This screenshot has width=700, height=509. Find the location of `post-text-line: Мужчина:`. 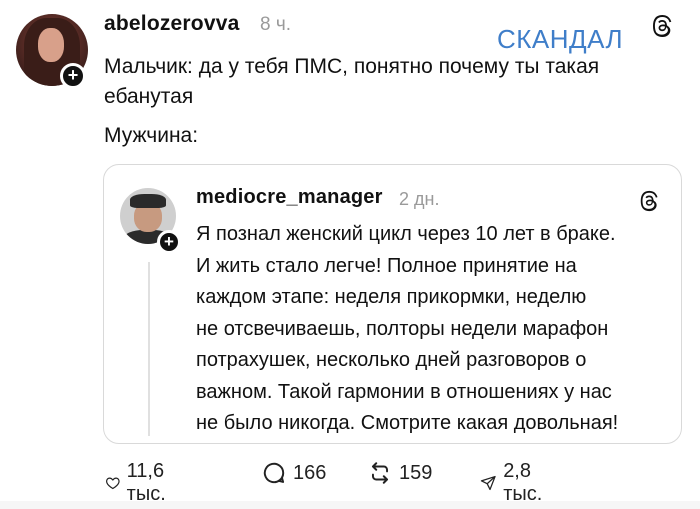

post-text-line: Мужчина: is located at coordinates (151, 135).